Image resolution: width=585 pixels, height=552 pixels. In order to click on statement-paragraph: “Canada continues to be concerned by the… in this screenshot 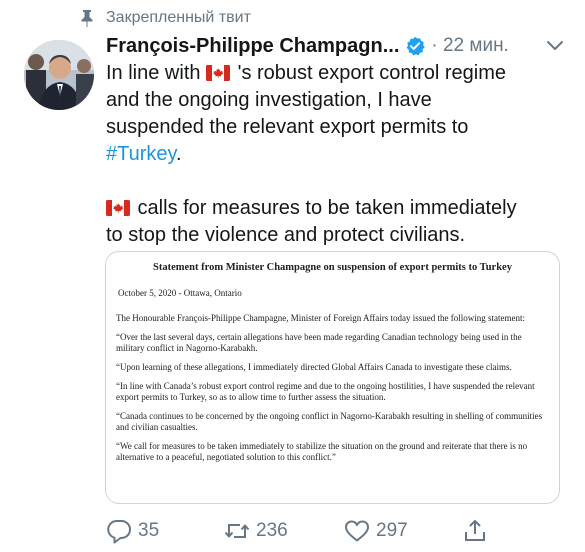, I will do `click(329, 421)`.